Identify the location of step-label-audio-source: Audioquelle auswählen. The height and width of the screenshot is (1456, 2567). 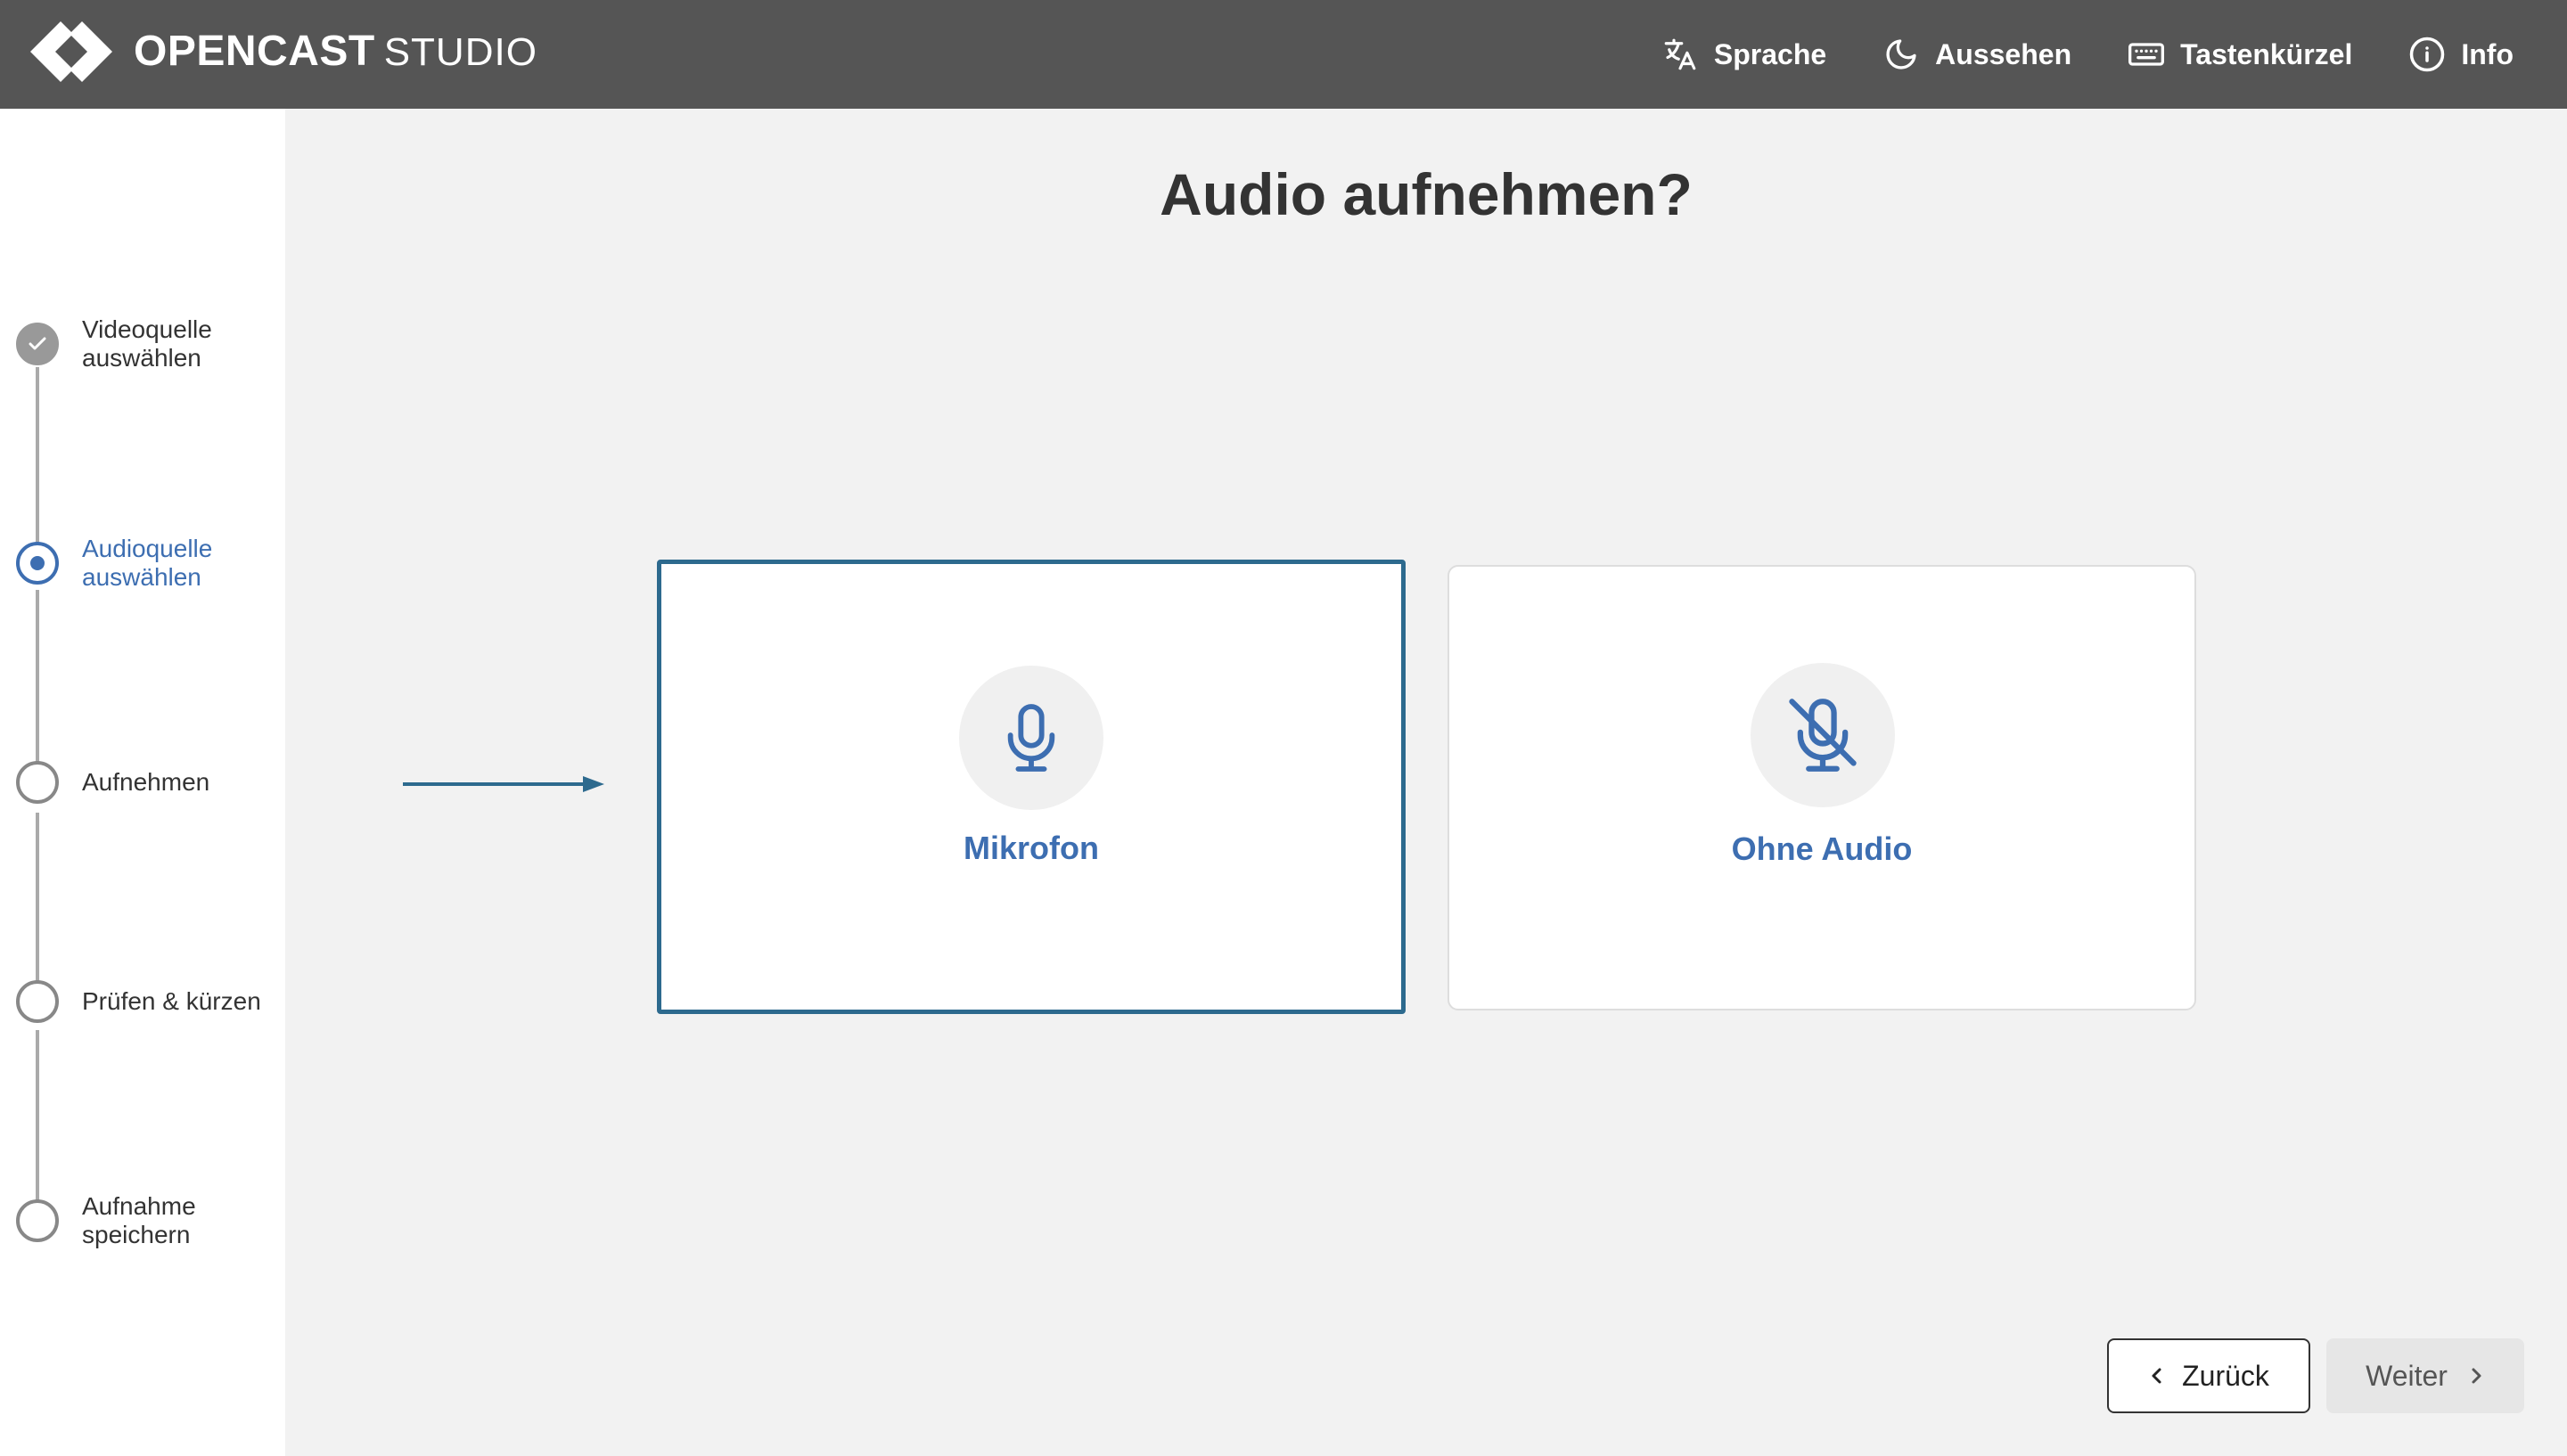
(147, 563).